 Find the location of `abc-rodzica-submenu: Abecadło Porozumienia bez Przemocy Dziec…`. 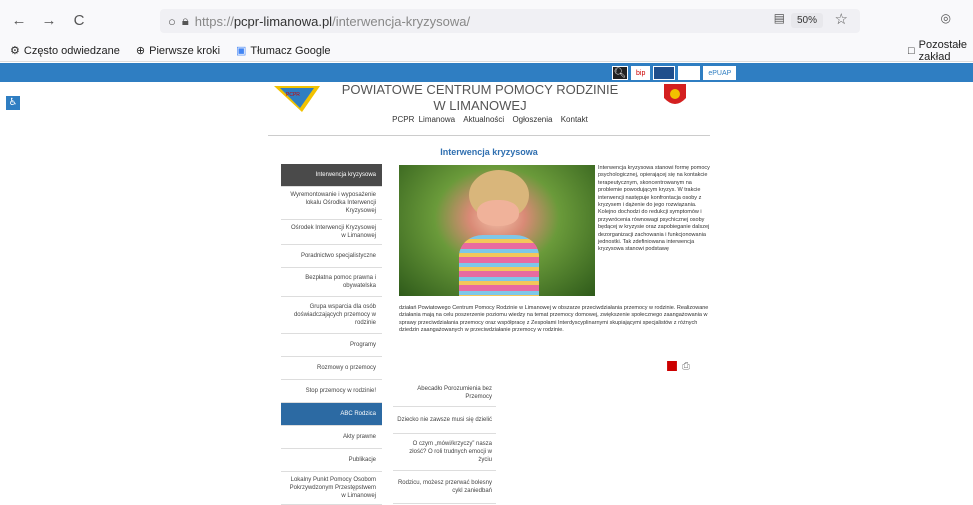

abc-rodzica-submenu: Abecadło Porozumienia bez Przemocy Dziec… is located at coordinates (444, 442).